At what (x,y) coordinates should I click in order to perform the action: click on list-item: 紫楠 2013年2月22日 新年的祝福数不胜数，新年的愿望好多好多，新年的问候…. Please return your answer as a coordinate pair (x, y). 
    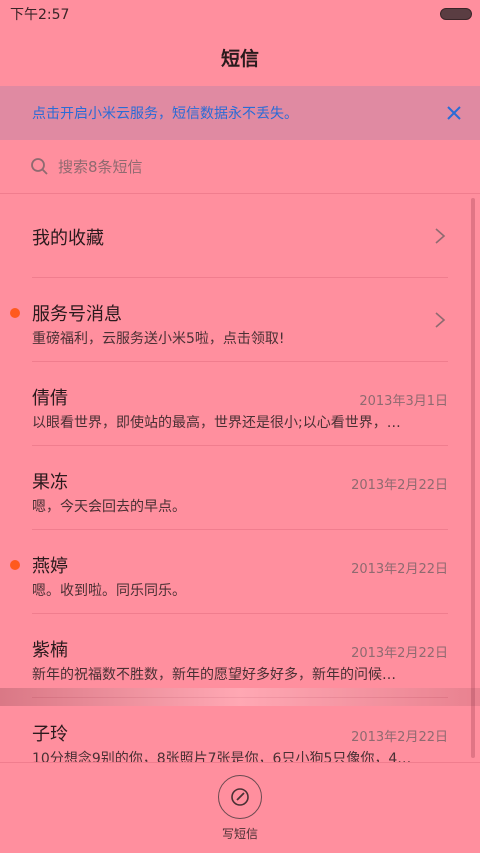
    Looking at the image, I should click on (240, 656).